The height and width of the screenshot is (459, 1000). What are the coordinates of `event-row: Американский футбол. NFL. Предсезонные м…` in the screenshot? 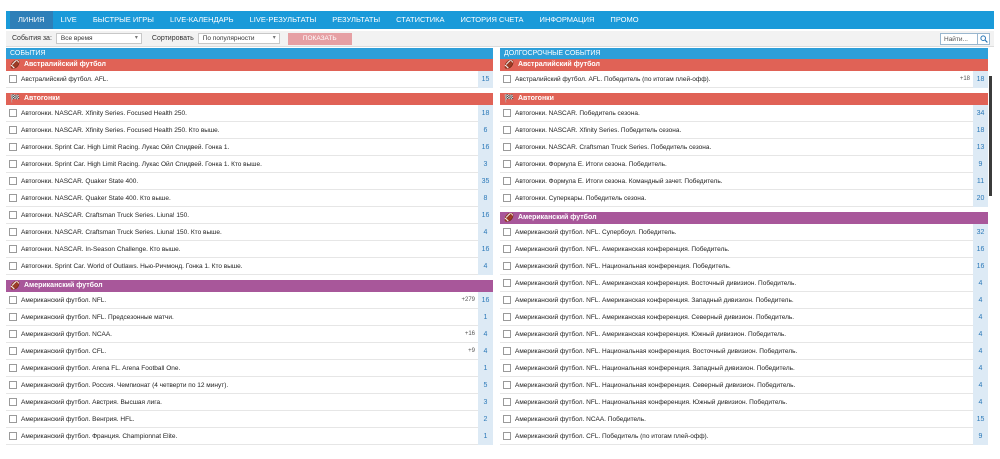 It's located at (249, 317).